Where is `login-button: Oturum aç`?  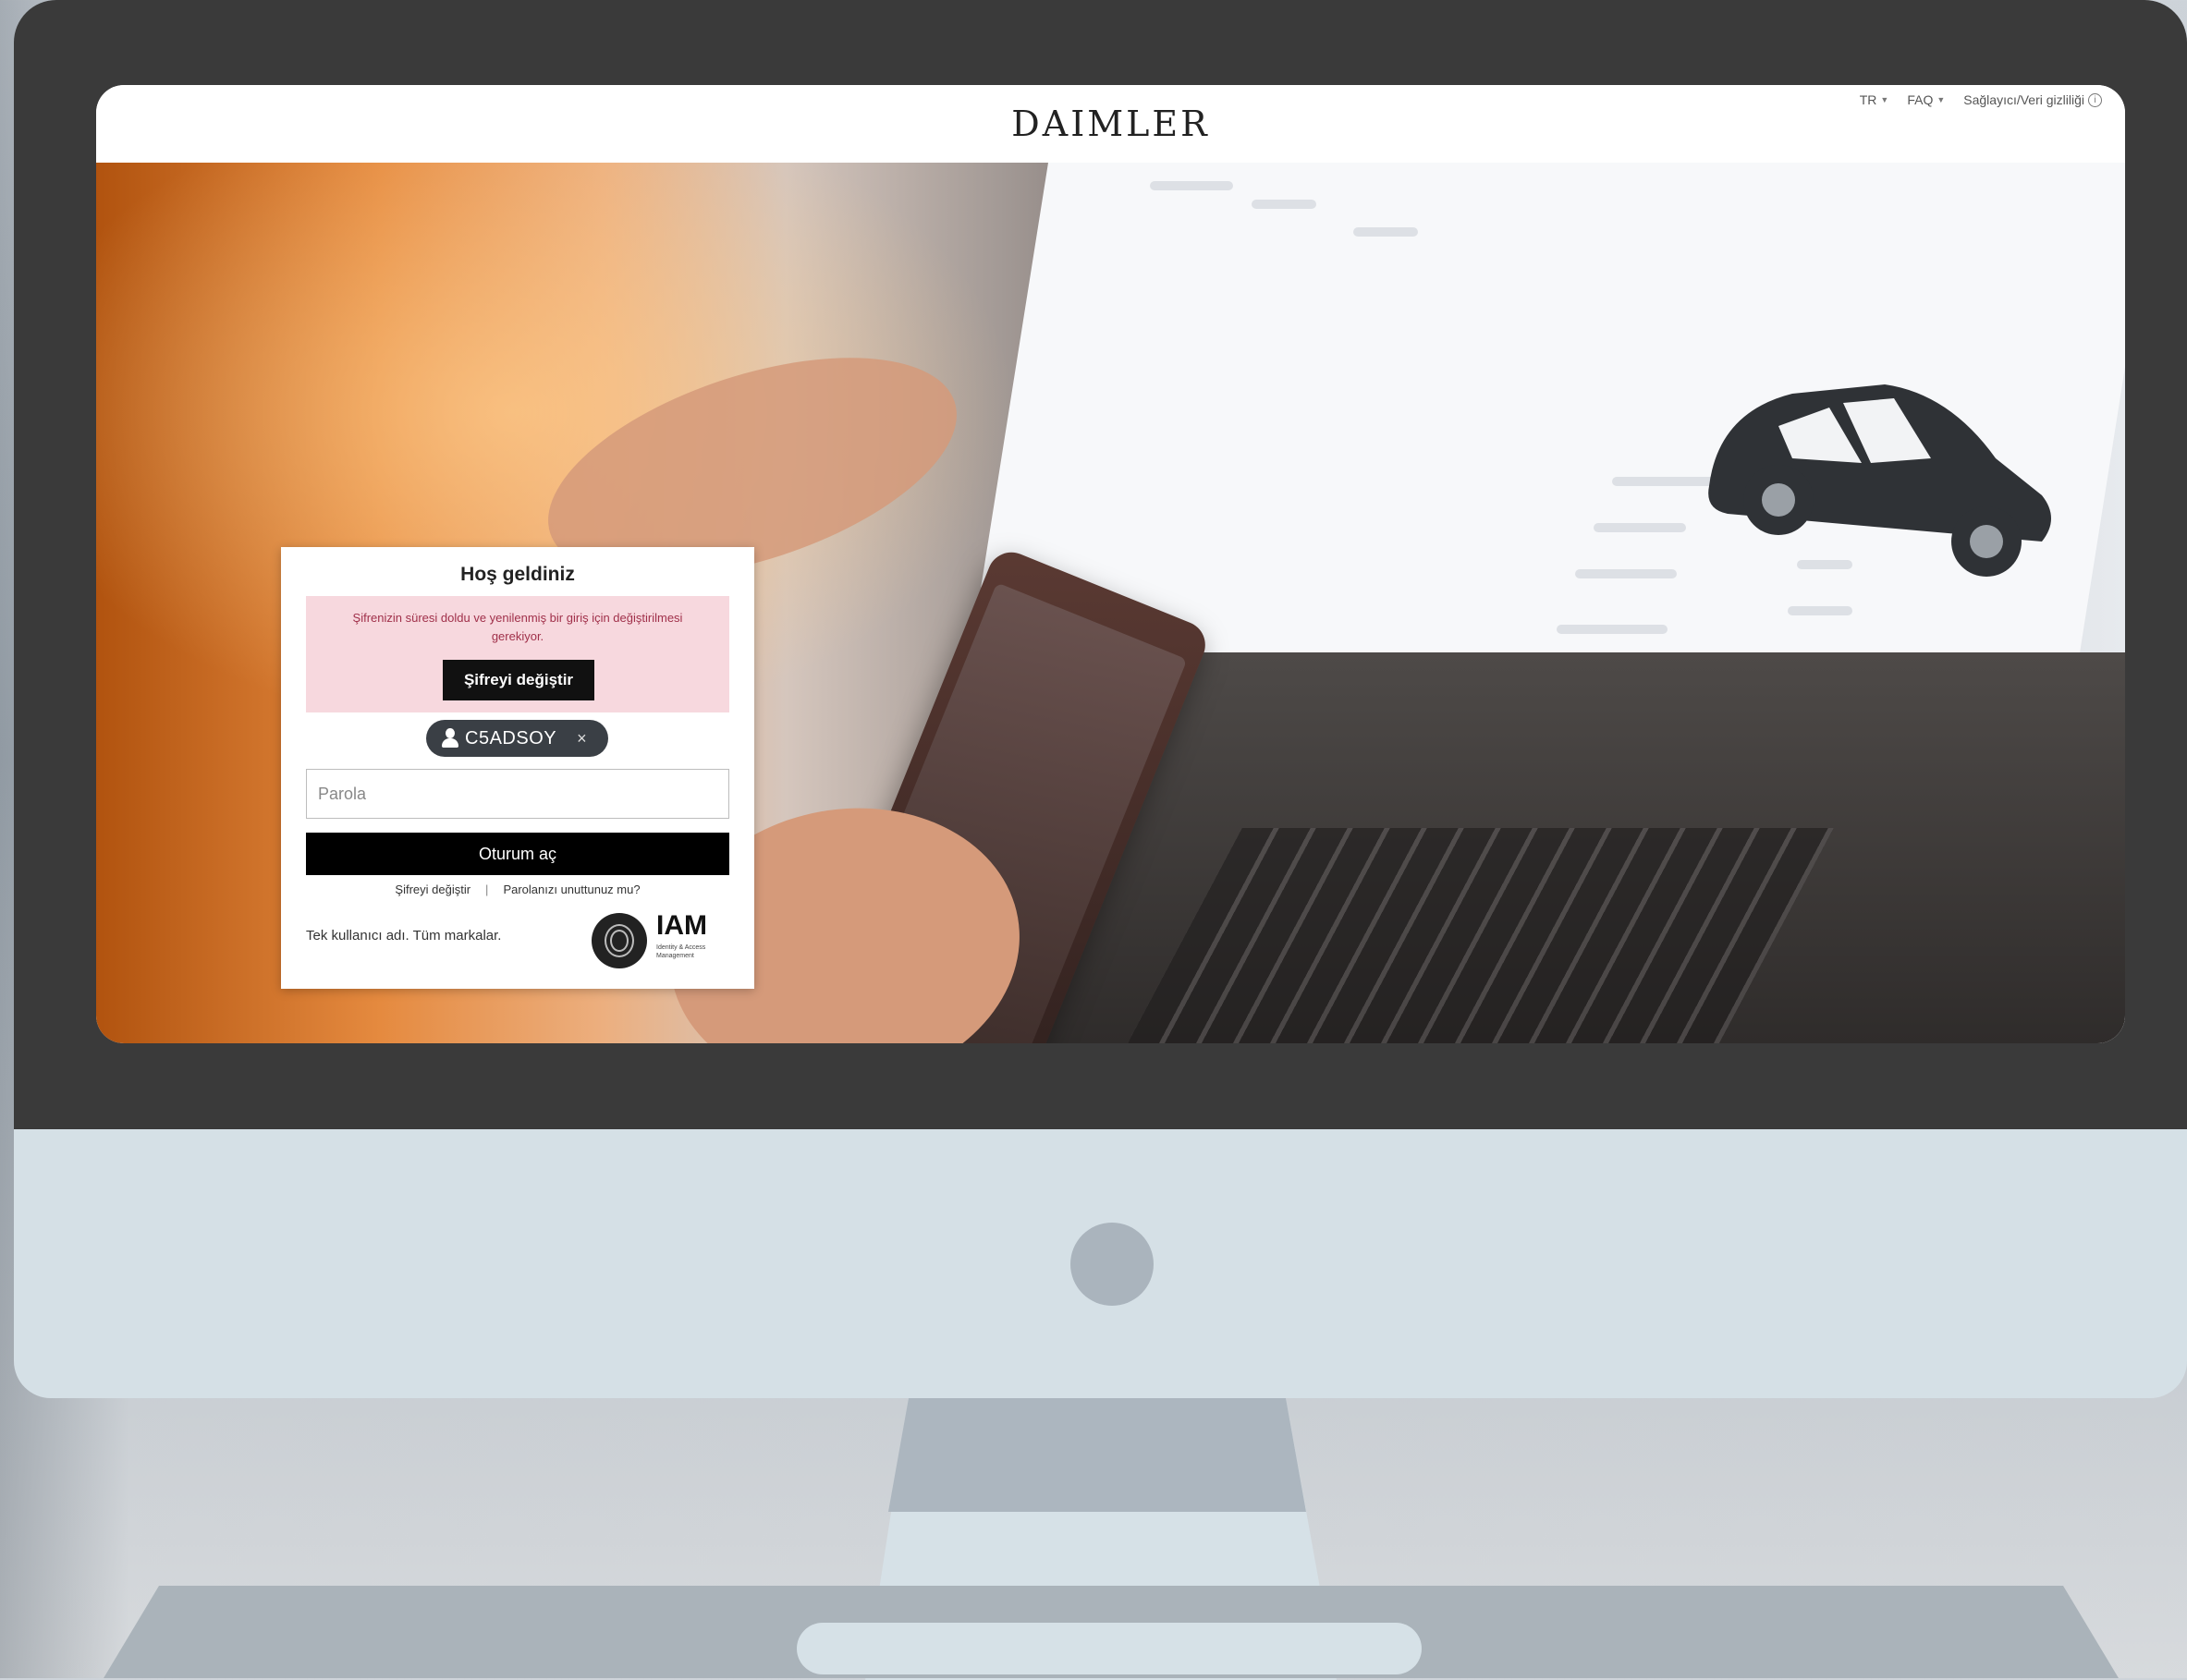
login-button: Oturum aç is located at coordinates (517, 854).